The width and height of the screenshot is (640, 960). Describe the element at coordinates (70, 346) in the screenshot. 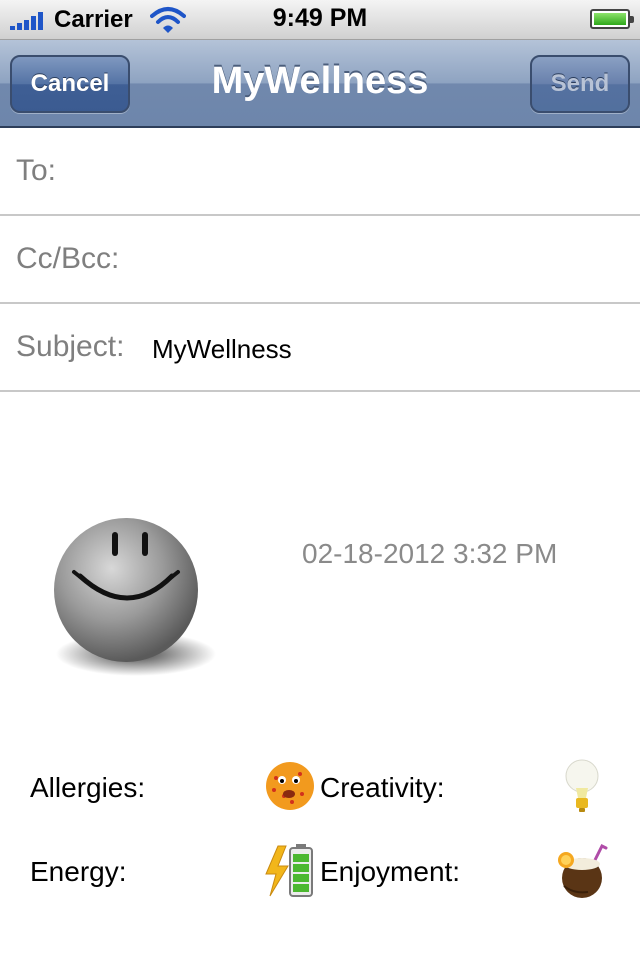

I see `subject-label: Subject:` at that location.